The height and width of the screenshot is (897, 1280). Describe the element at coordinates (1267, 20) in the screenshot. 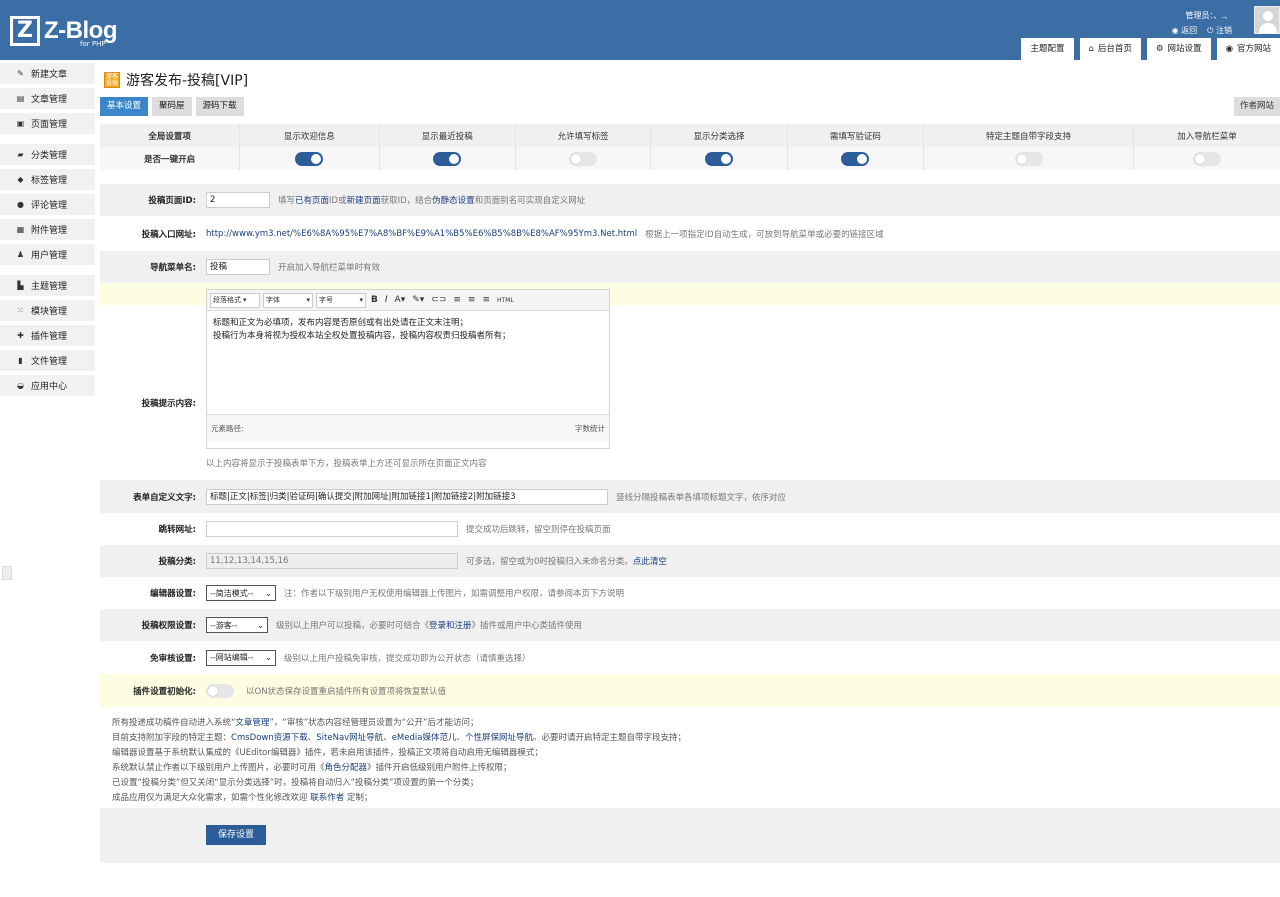

I see `avatar` at that location.